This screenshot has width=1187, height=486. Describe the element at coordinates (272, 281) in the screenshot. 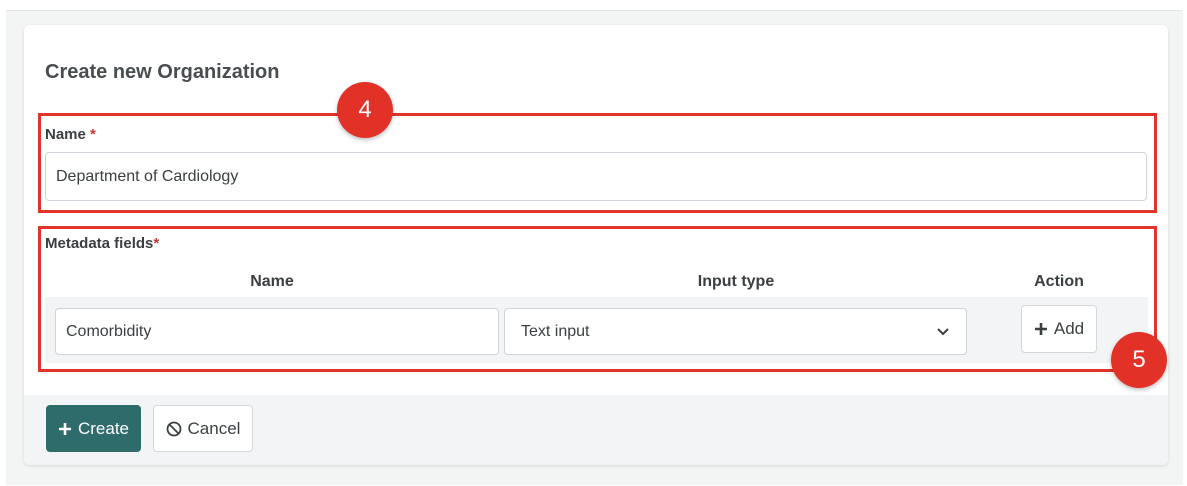

I see `column-header-name: Name` at that location.